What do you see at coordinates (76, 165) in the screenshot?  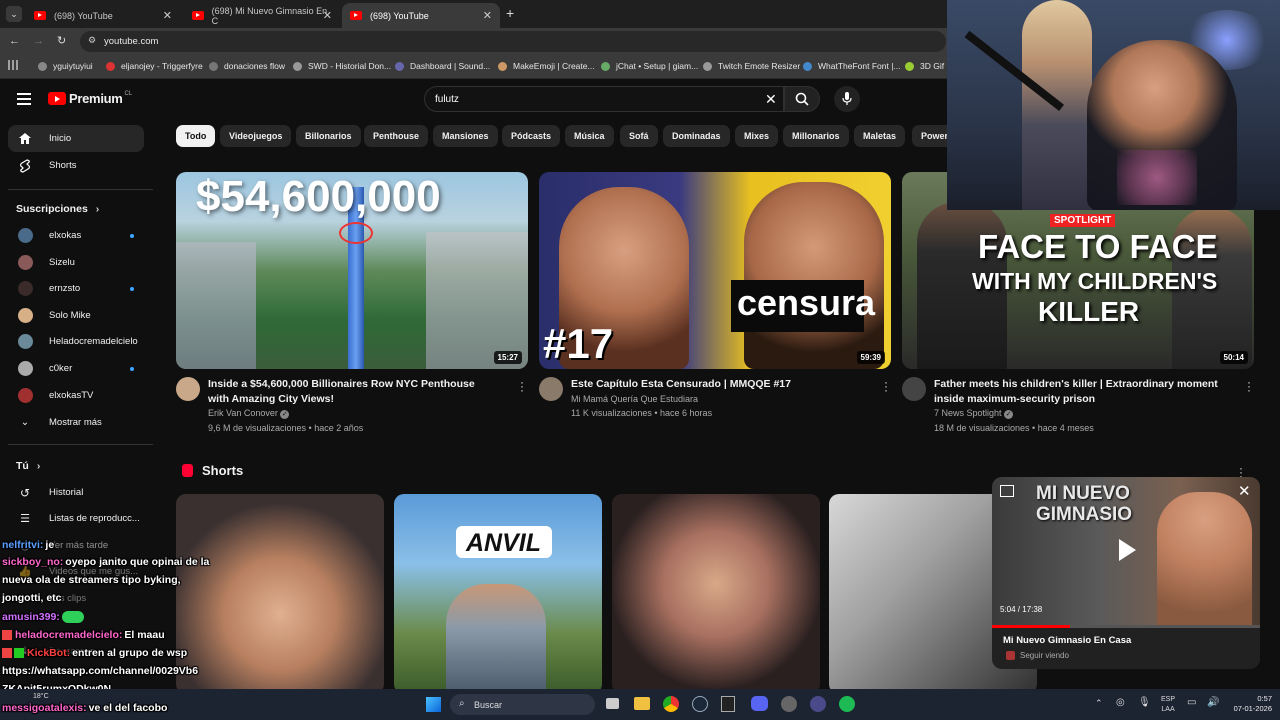 I see `sidebar-item-shorts: Shorts` at bounding box center [76, 165].